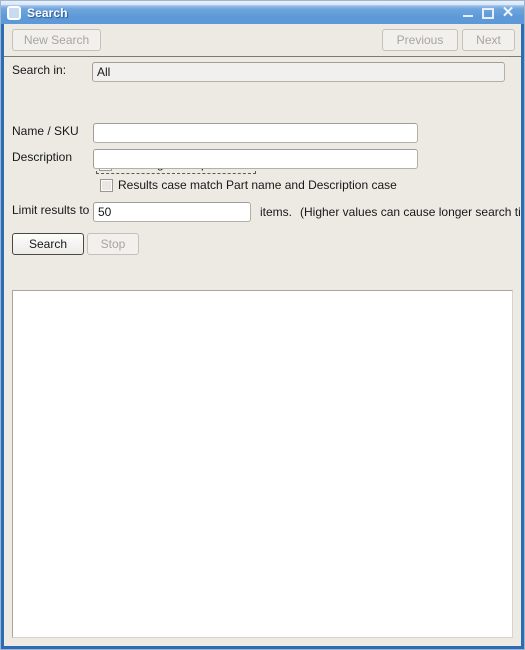 This screenshot has height=650, width=525. I want to click on limit-row: Limit results to, so click(50, 210).